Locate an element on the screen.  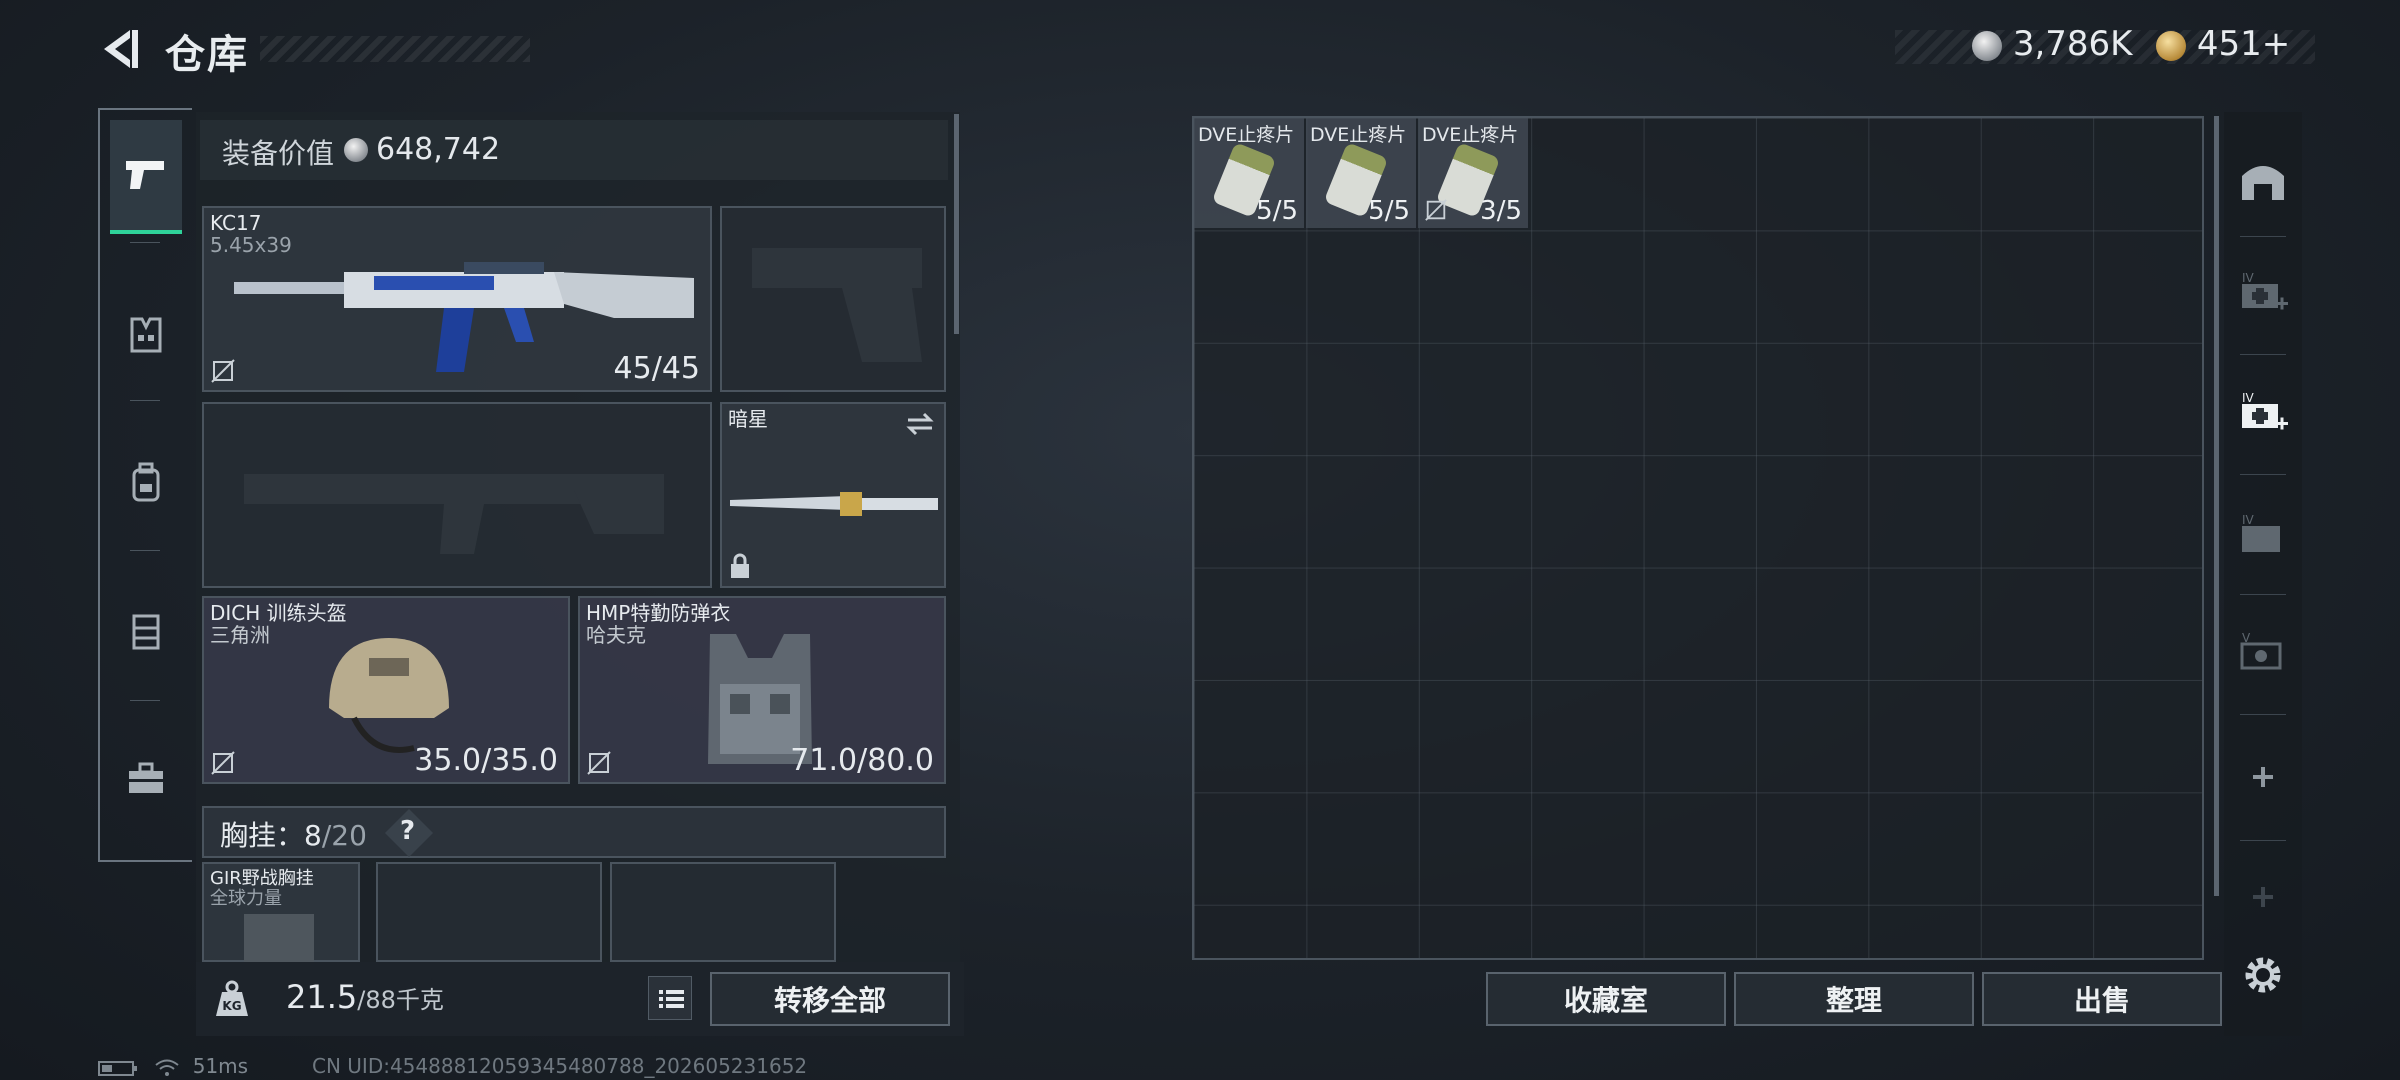
shelter-icon is located at coordinates (2263, 183).